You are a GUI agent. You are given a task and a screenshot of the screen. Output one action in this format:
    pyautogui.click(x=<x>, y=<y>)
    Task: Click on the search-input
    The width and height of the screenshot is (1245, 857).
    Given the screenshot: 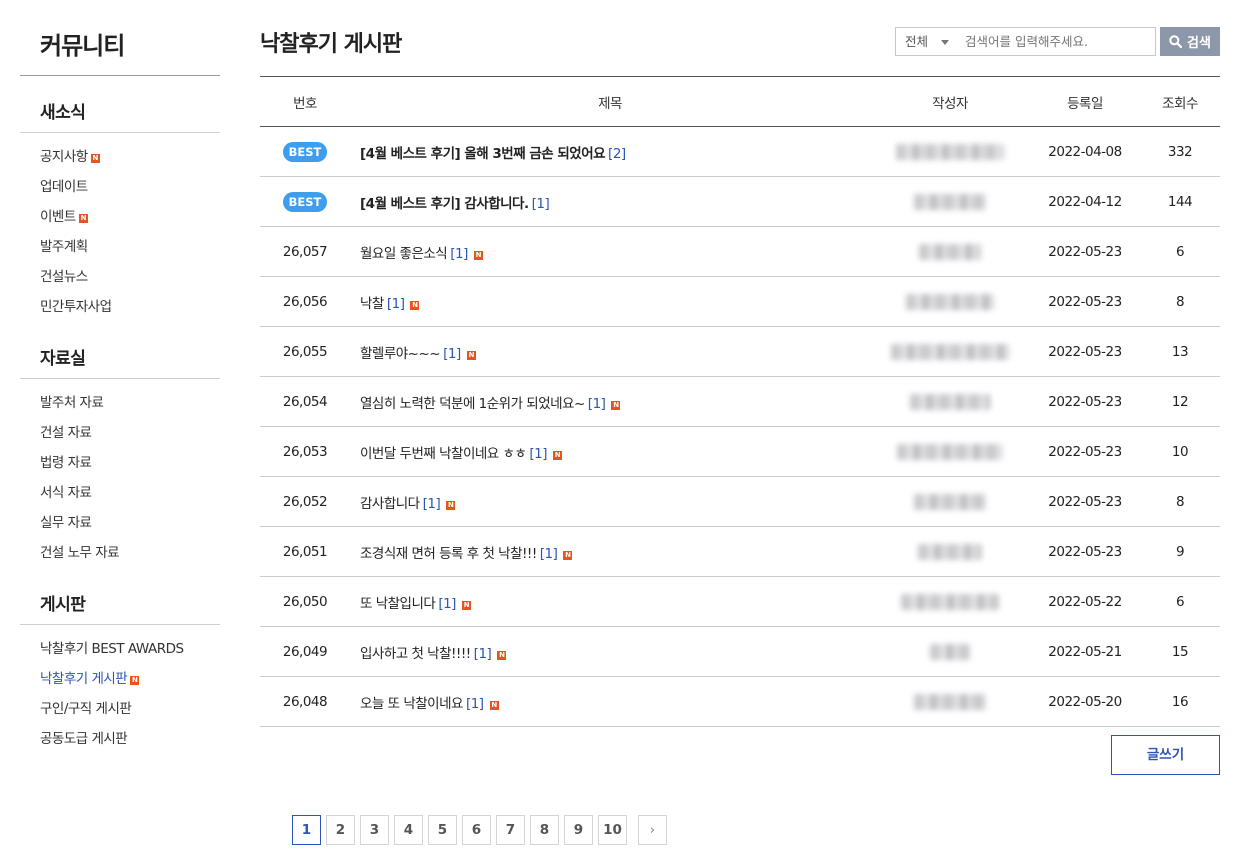 What is the action you would take?
    pyautogui.click(x=1056, y=41)
    